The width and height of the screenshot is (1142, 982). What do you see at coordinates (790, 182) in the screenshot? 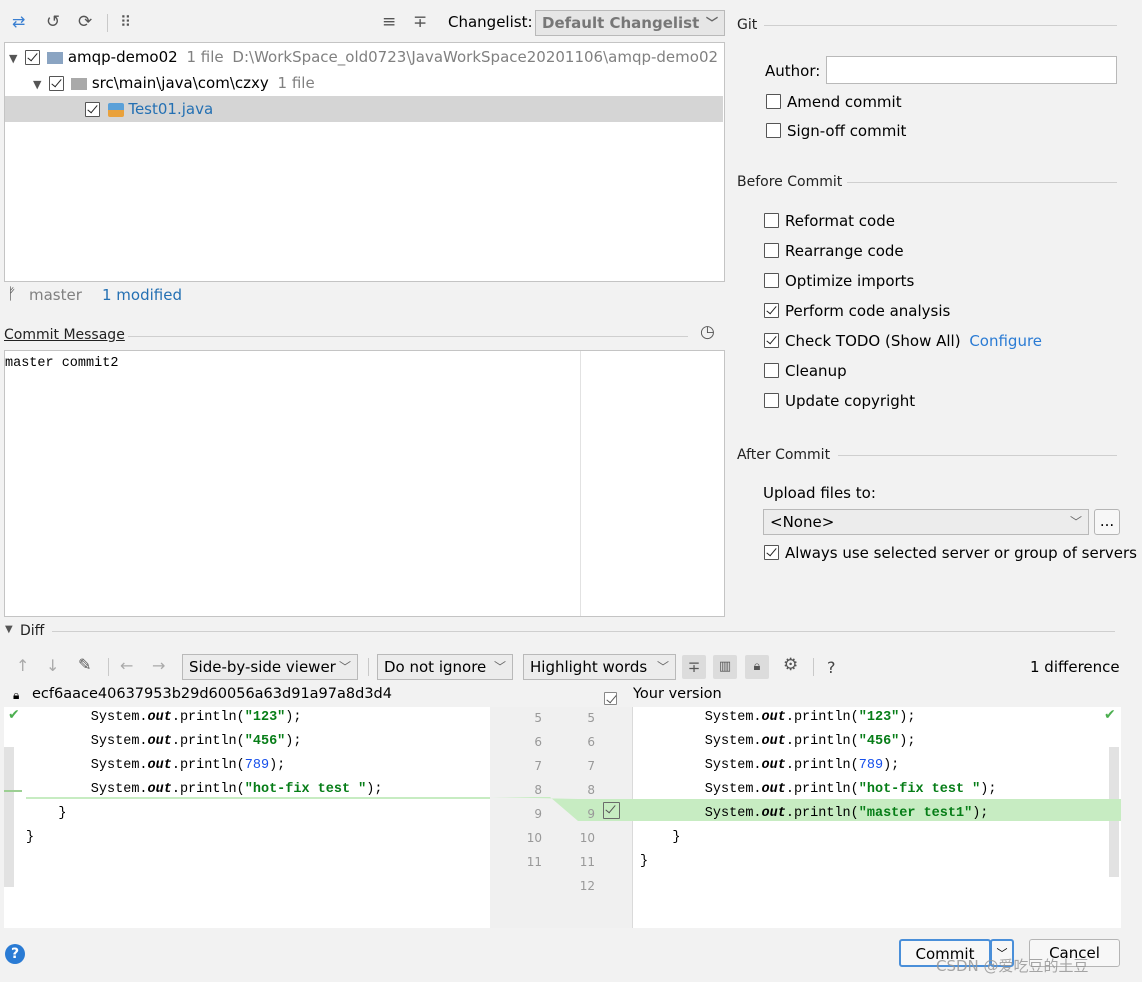
I see `before-commit-title: Before Commit` at bounding box center [790, 182].